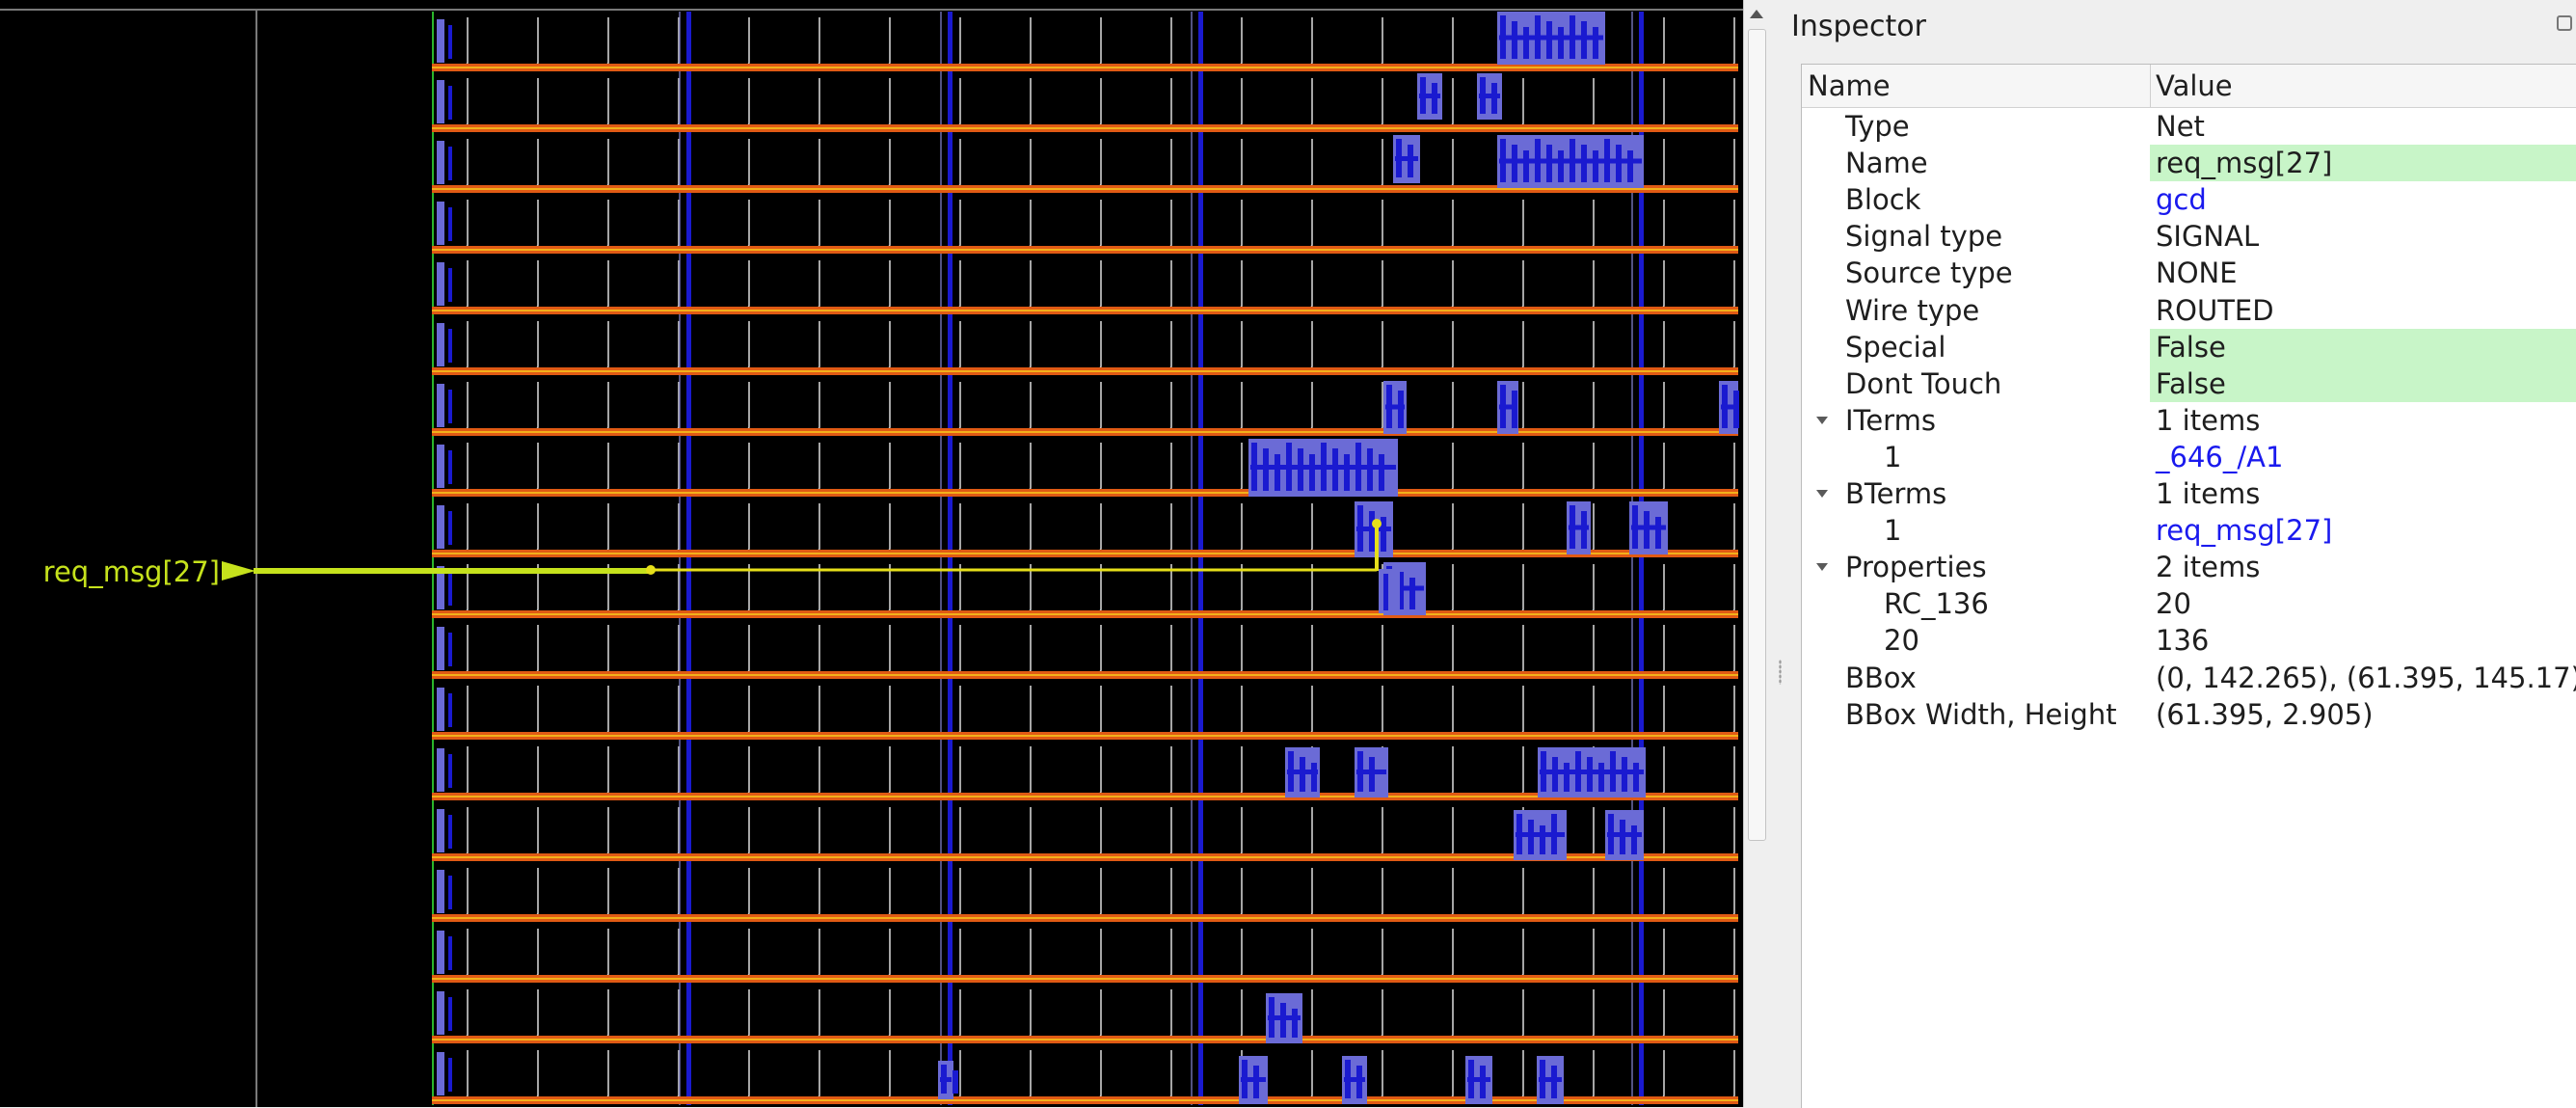 This screenshot has height=1108, width=2576. I want to click on row-value-link: gcd, so click(2363, 200).